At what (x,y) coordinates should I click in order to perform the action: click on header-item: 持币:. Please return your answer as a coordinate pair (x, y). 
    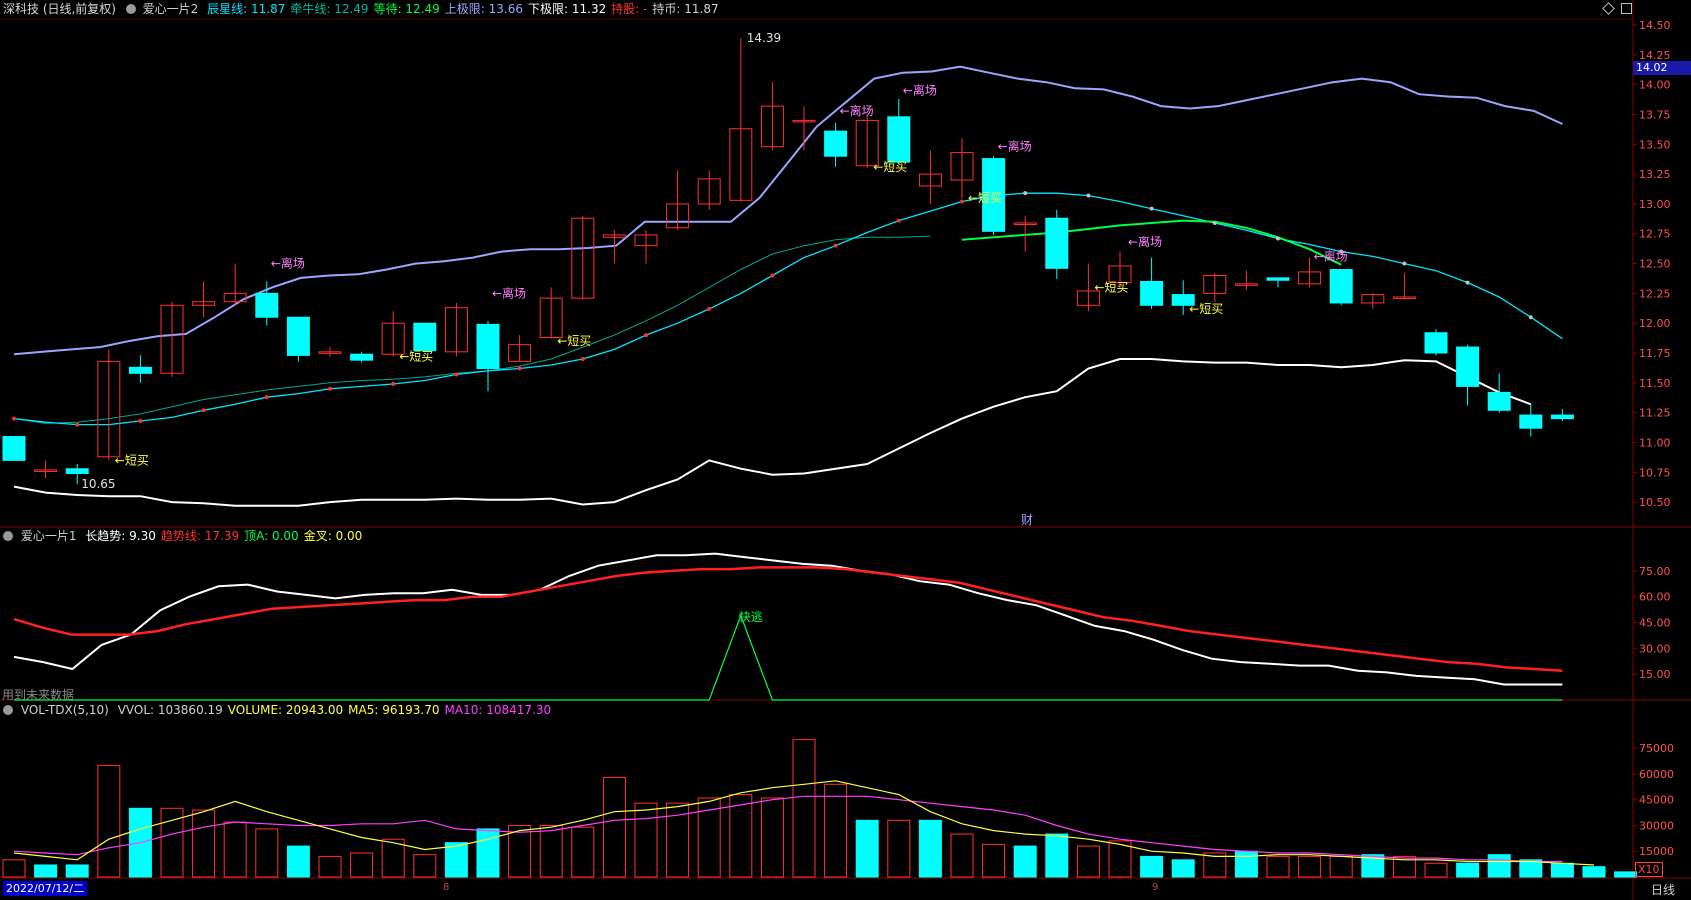
    Looking at the image, I should click on (666, 9).